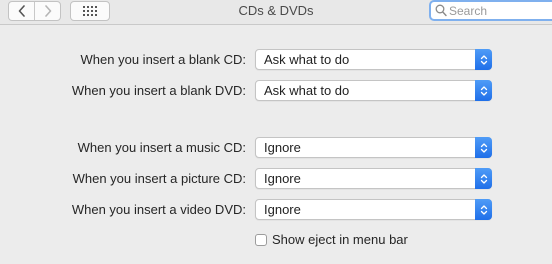 Image resolution: width=552 pixels, height=264 pixels. I want to click on video-dvd-label: When you insert a video DVD:, so click(158, 209).